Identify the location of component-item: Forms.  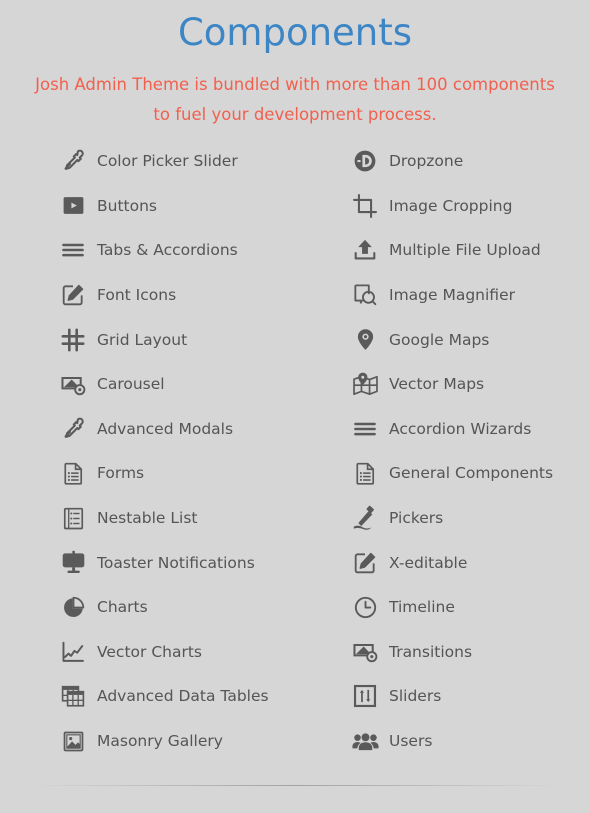
(176, 473).